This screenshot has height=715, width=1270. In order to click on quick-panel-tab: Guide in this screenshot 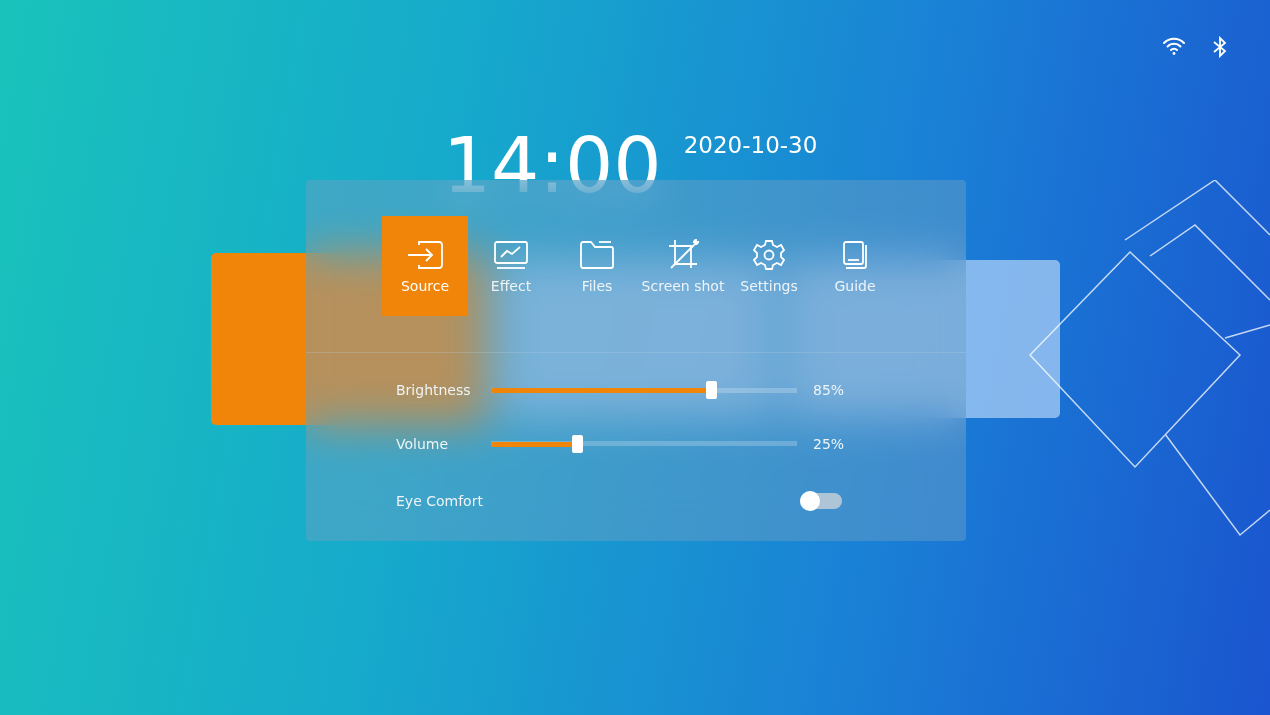, I will do `click(855, 266)`.